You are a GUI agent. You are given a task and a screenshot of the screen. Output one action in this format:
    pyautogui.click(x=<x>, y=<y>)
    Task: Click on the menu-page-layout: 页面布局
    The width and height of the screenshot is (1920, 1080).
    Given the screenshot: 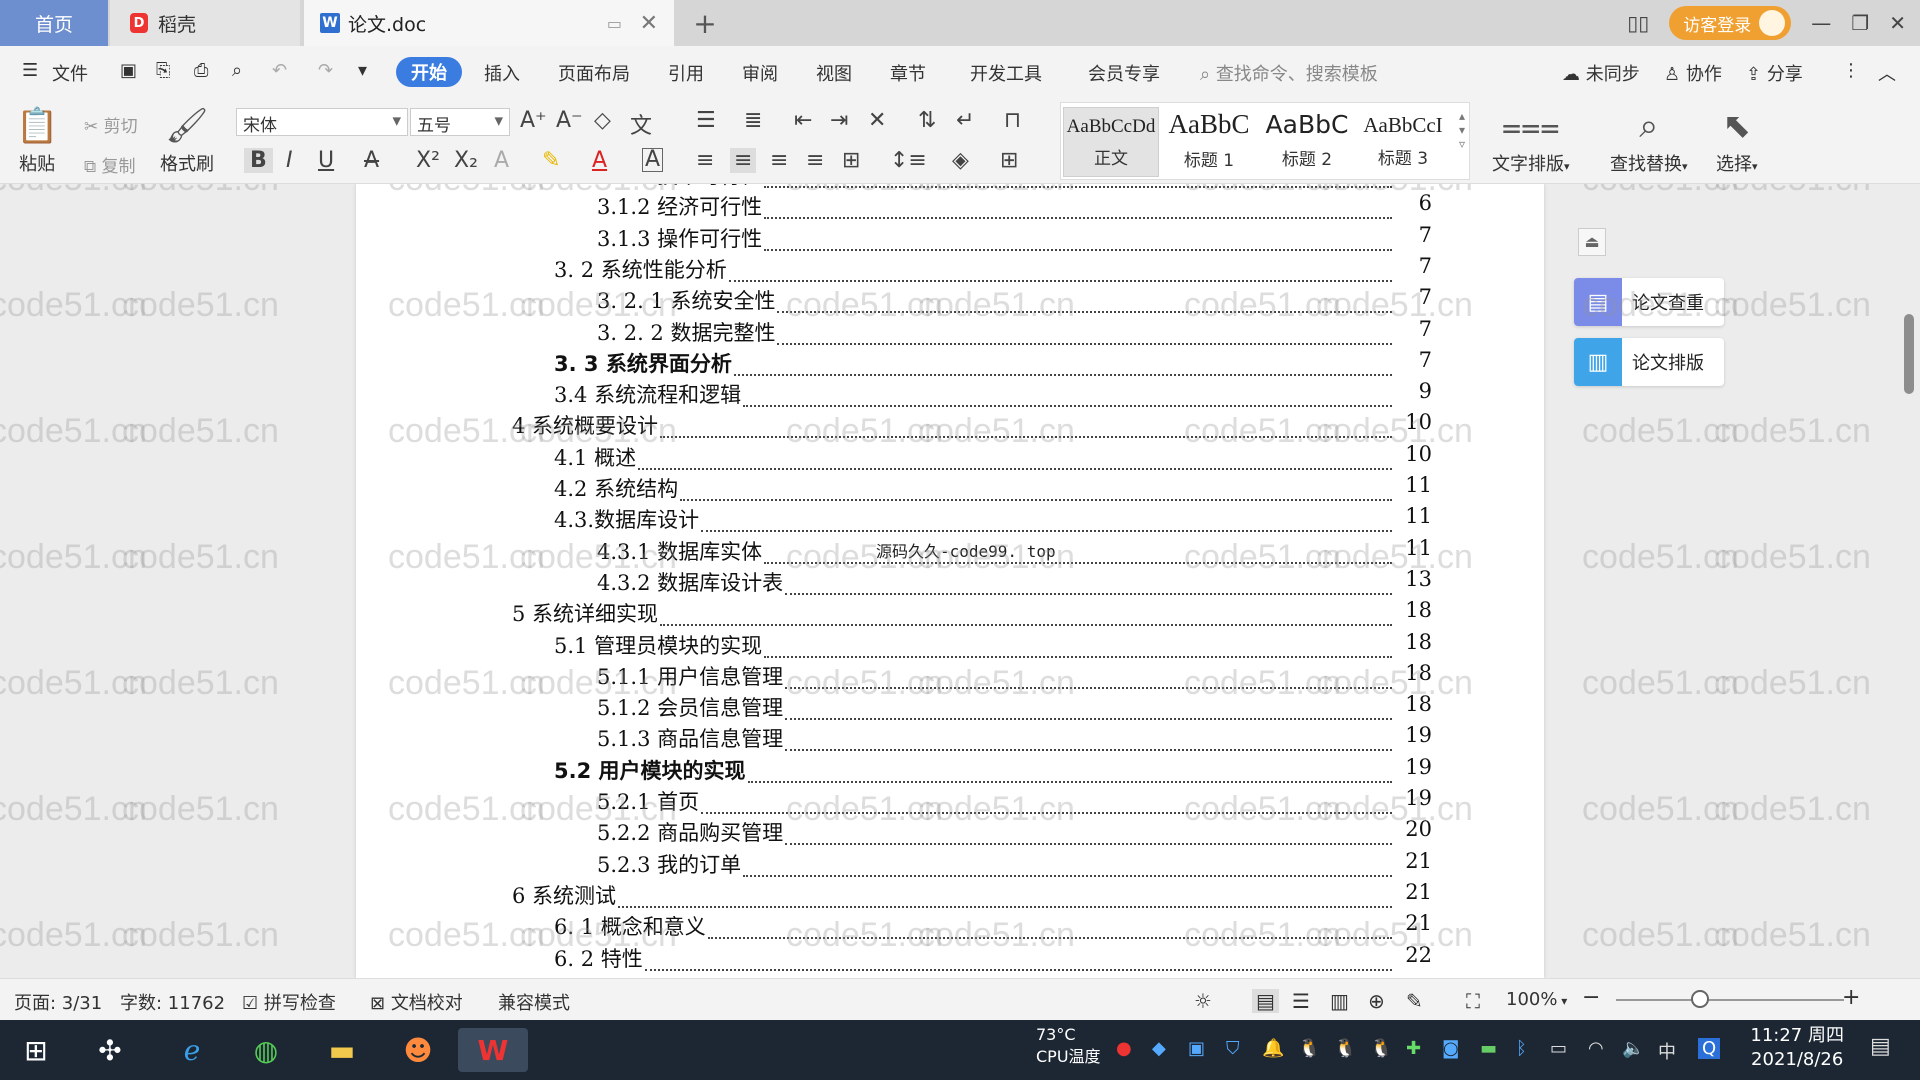 What is the action you would take?
    pyautogui.click(x=594, y=73)
    